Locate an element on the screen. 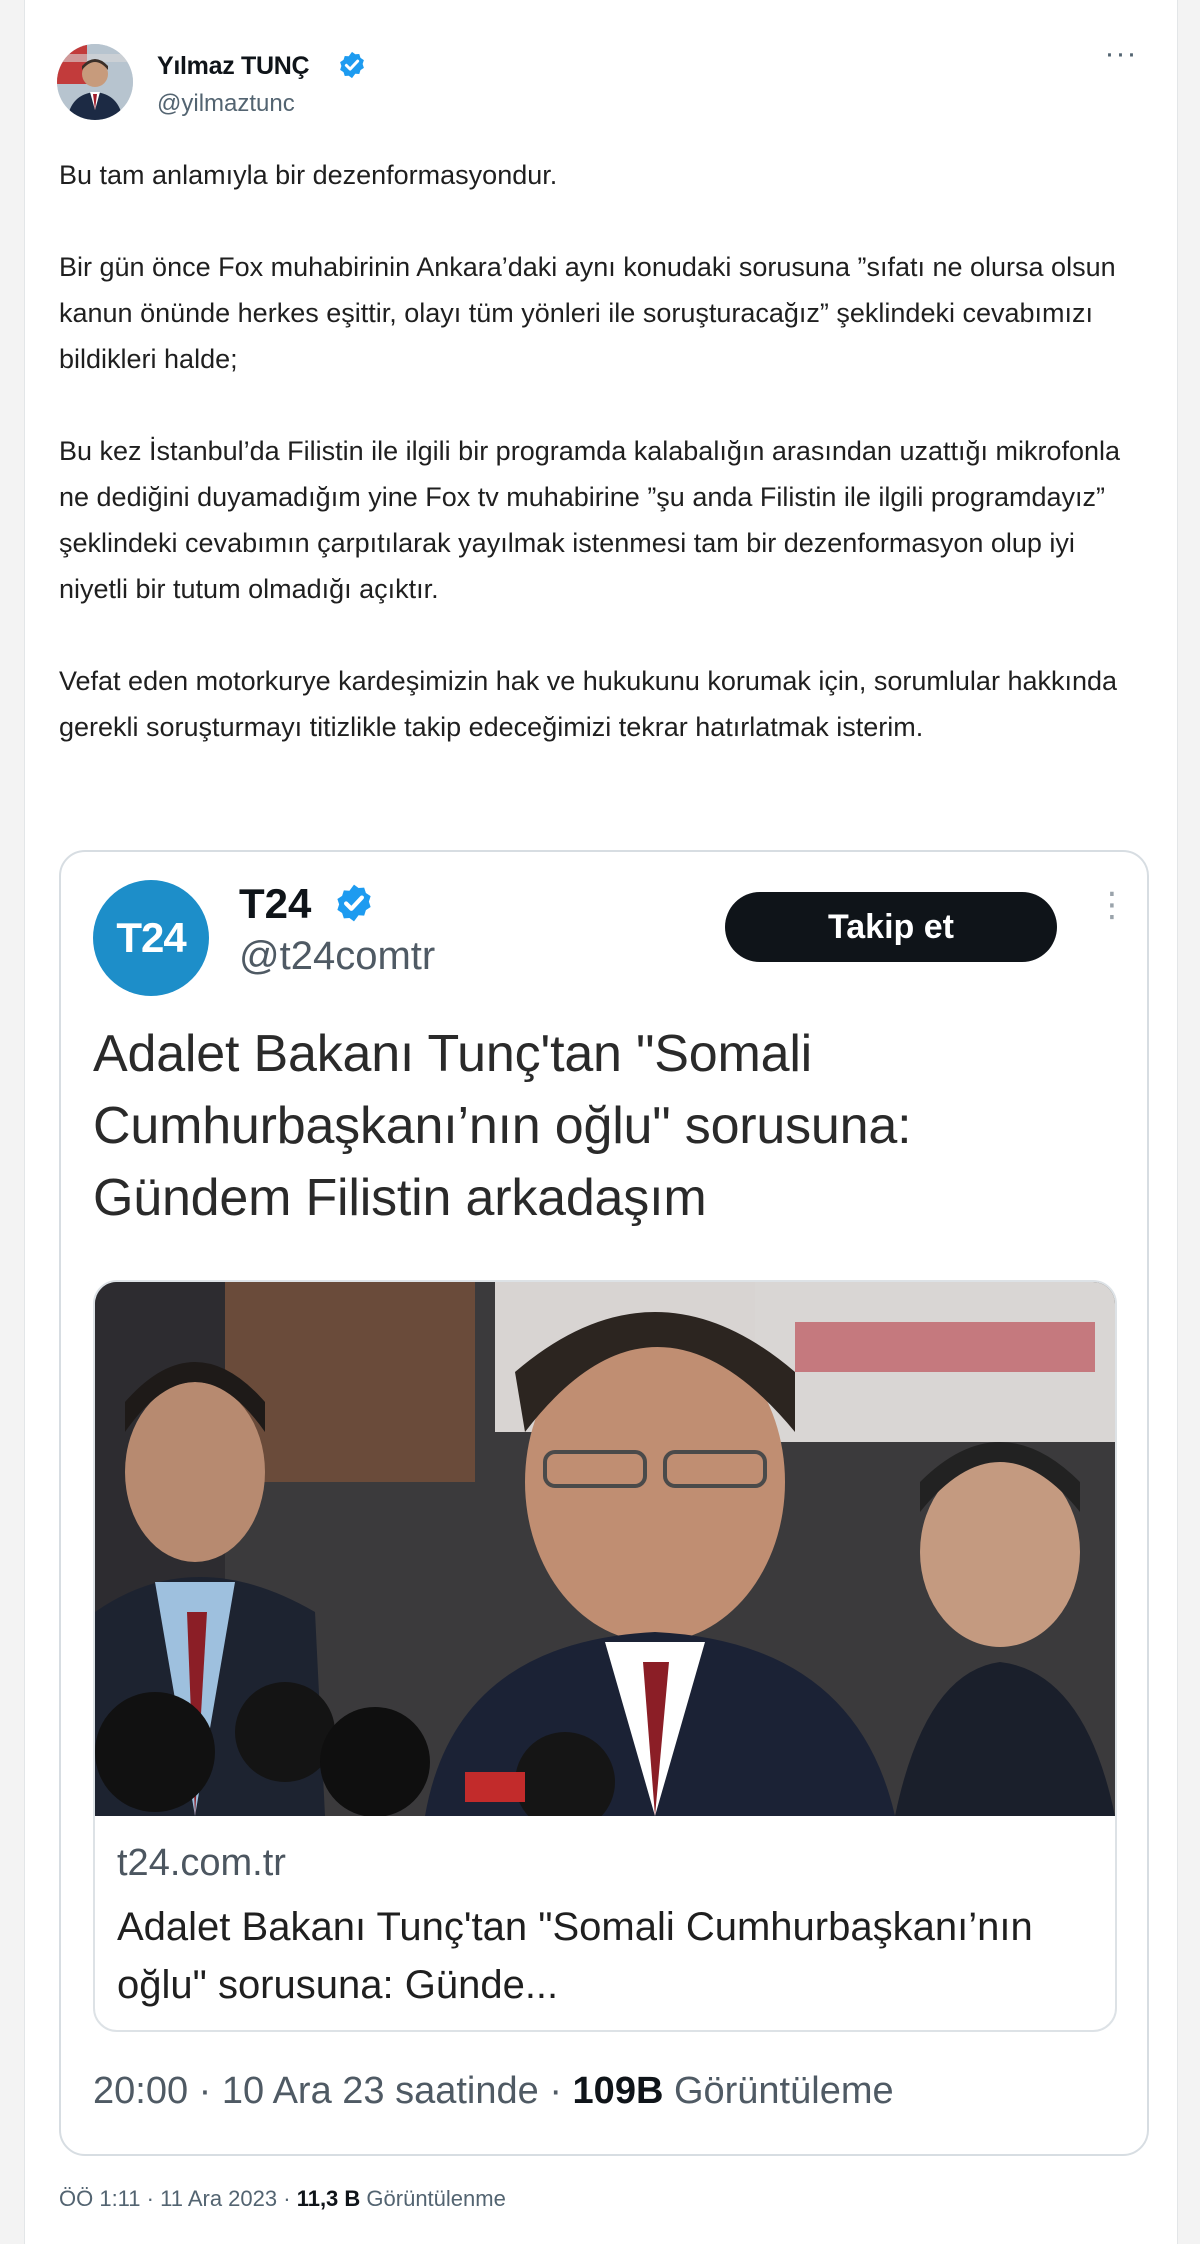 This screenshot has width=1200, height=2244. tweet-paragraph: Bu tam anlamıyla bir dezenformasyondur. is located at coordinates (308, 175).